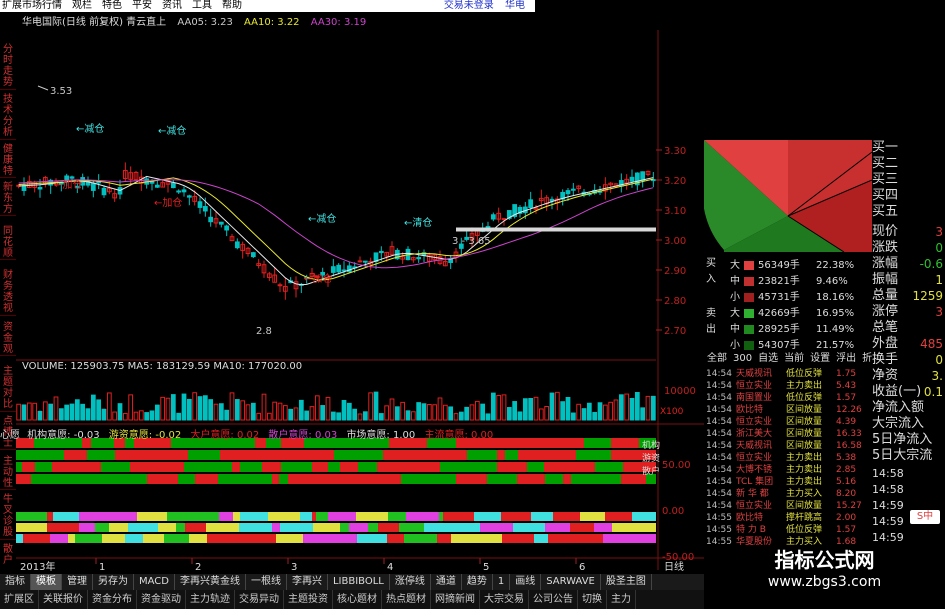 The width and height of the screenshot is (945, 609). I want to click on footer-main-track: 主力轨迹, so click(210, 599).